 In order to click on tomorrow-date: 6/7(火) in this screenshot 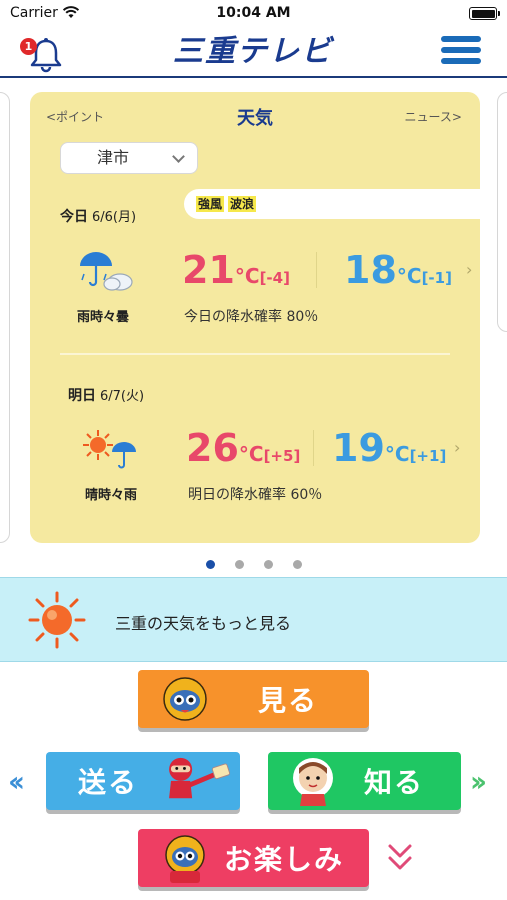, I will do `click(122, 396)`.